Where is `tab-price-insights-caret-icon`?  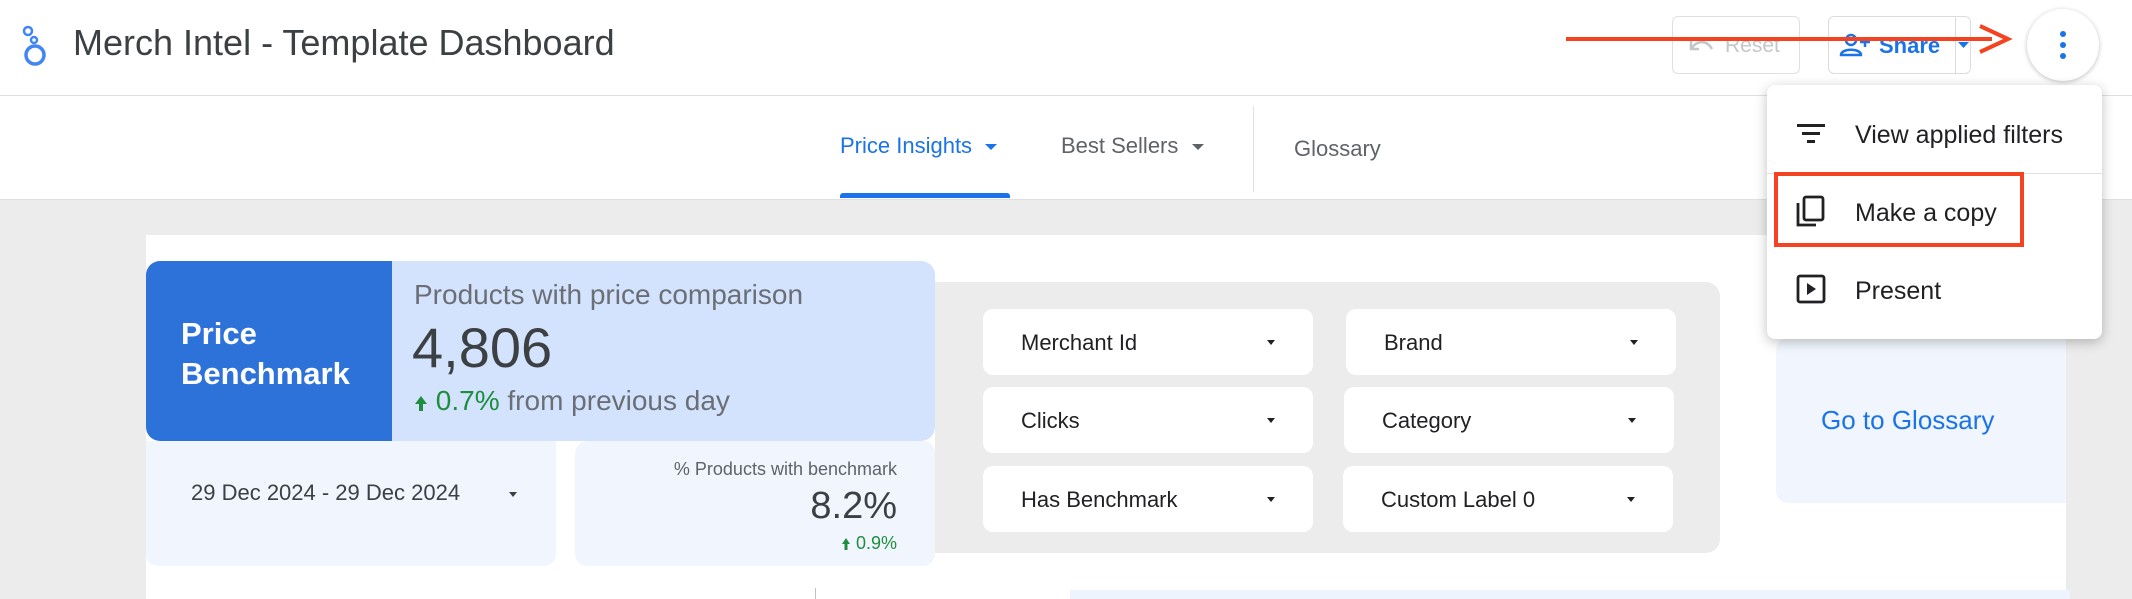 tab-price-insights-caret-icon is located at coordinates (991, 147).